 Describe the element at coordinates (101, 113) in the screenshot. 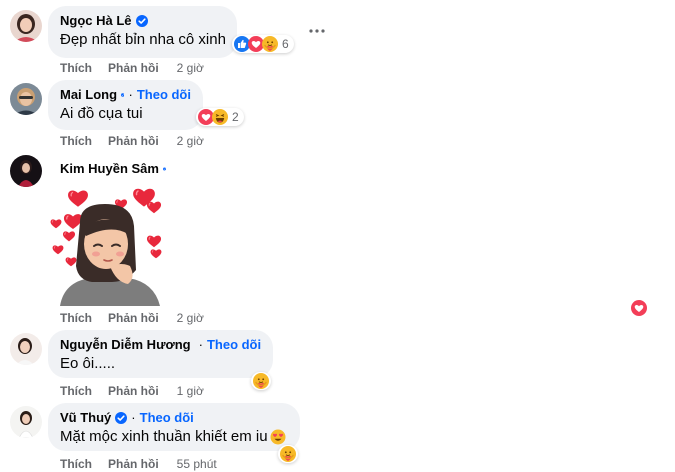

I see `comment-text: Ai đồ cụa tui` at that location.